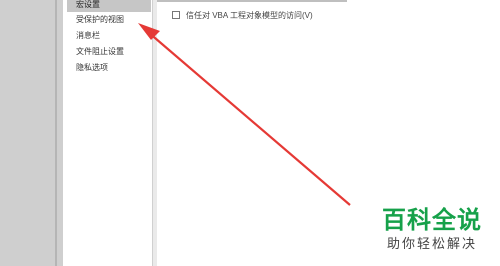 The height and width of the screenshot is (266, 500). I want to click on arrow-head, so click(149, 31).